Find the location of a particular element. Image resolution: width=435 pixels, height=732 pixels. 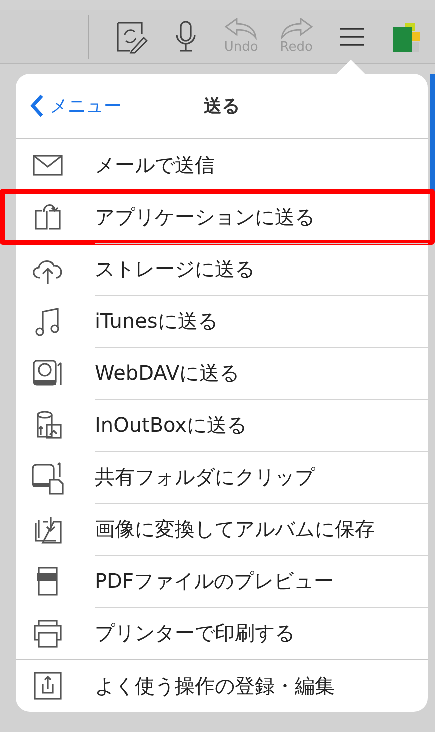

menu-item: 画像に変換してアルバムに保存 is located at coordinates (222, 529).